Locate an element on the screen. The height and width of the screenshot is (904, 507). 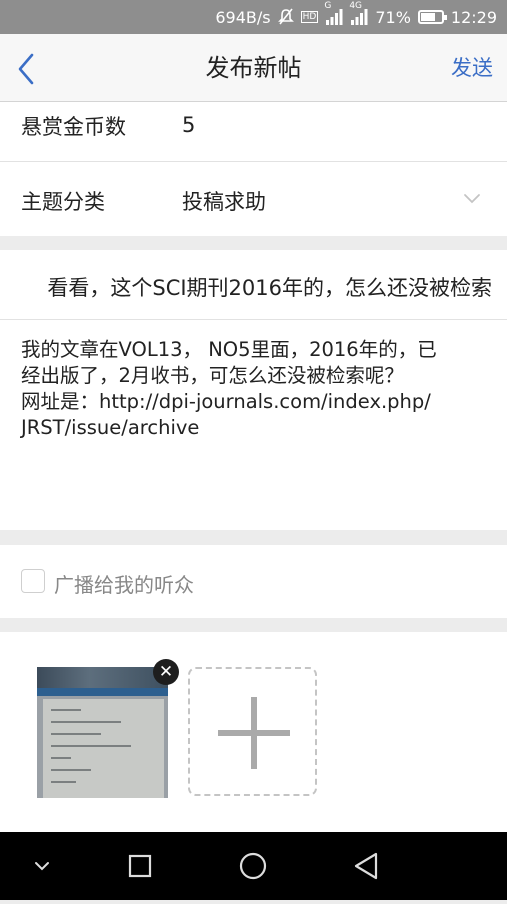
broadcast-label: 广播给我的听众 is located at coordinates (124, 583).